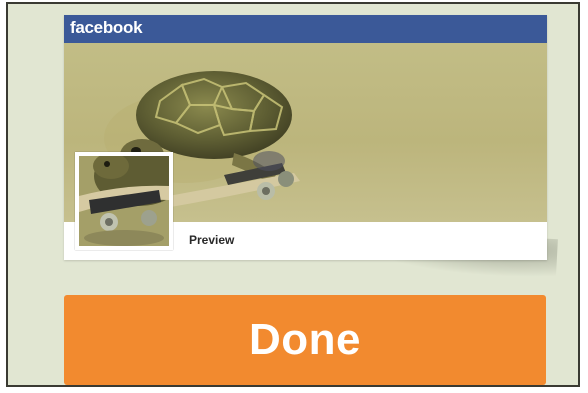 This screenshot has height=393, width=588. I want to click on turtle-thumbnail-image, so click(124, 201).